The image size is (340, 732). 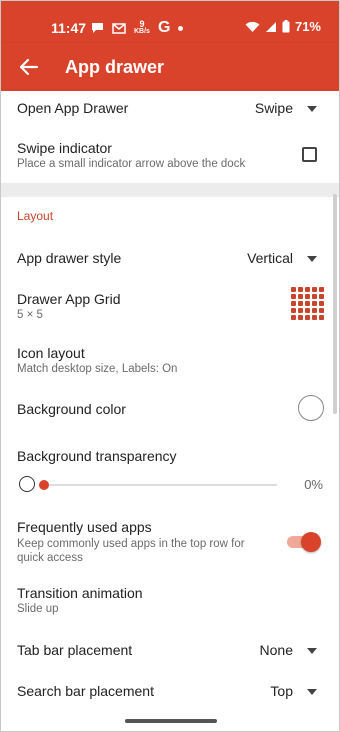 What do you see at coordinates (171, 721) in the screenshot?
I see `home-gesture-handle` at bounding box center [171, 721].